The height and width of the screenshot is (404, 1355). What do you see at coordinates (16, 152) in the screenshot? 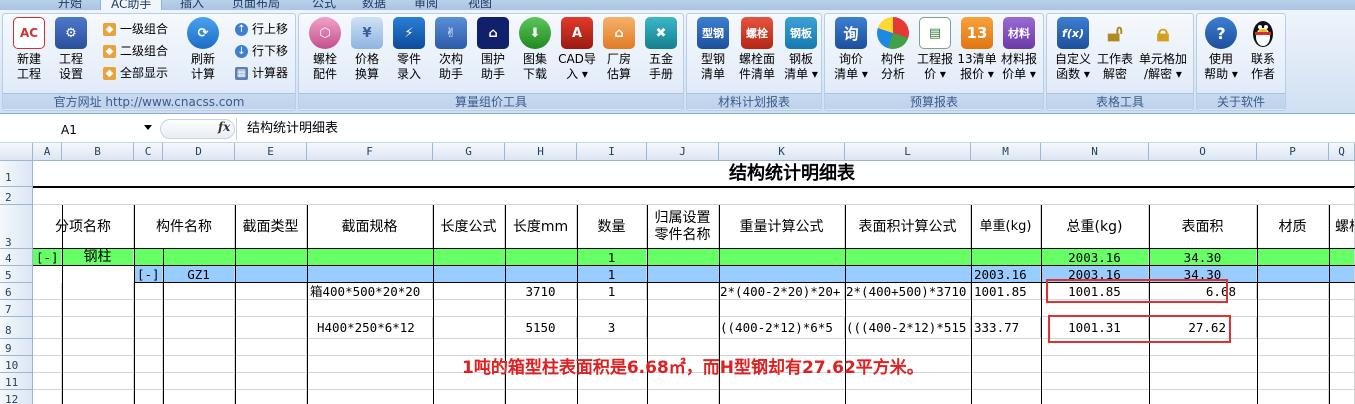
I see `select-all-corner` at bounding box center [16, 152].